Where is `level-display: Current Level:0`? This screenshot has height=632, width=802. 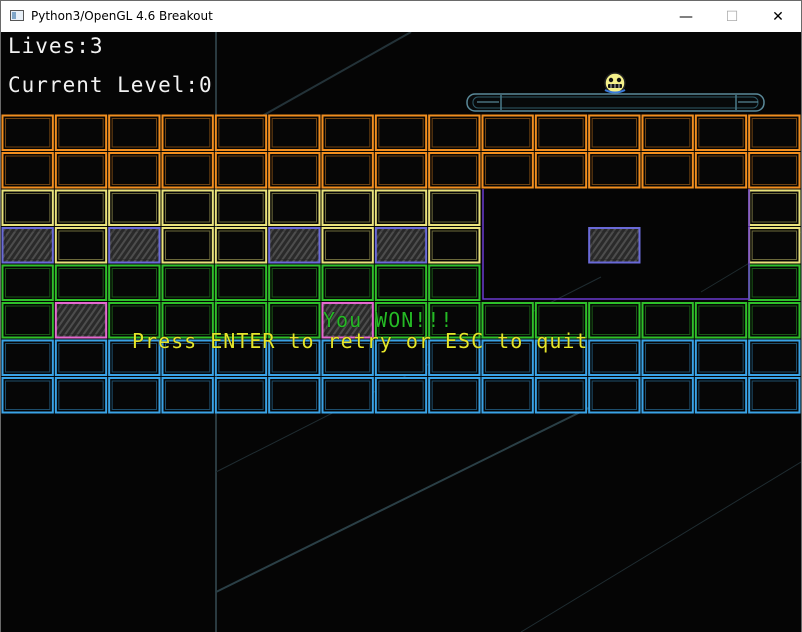
level-display: Current Level:0 is located at coordinates (110, 85).